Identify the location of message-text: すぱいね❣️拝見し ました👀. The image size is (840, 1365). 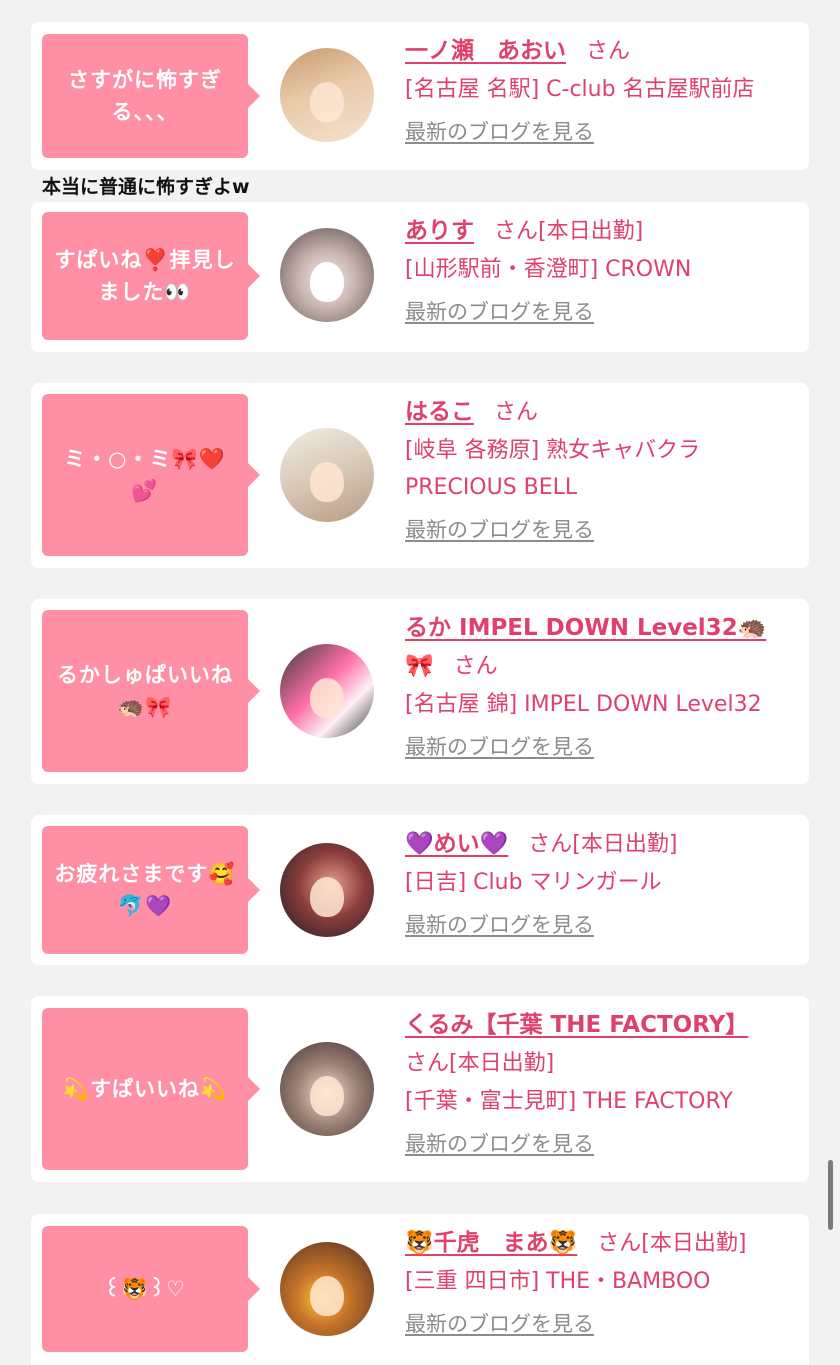
(145, 276).